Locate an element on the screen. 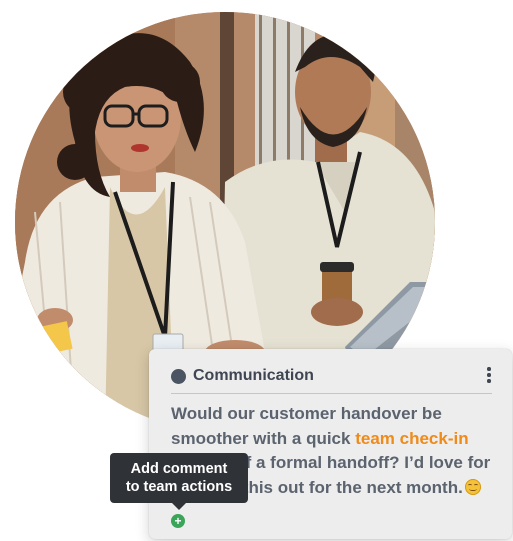 The image size is (513, 541). tooltip-line-1: Add comment is located at coordinates (179, 469).